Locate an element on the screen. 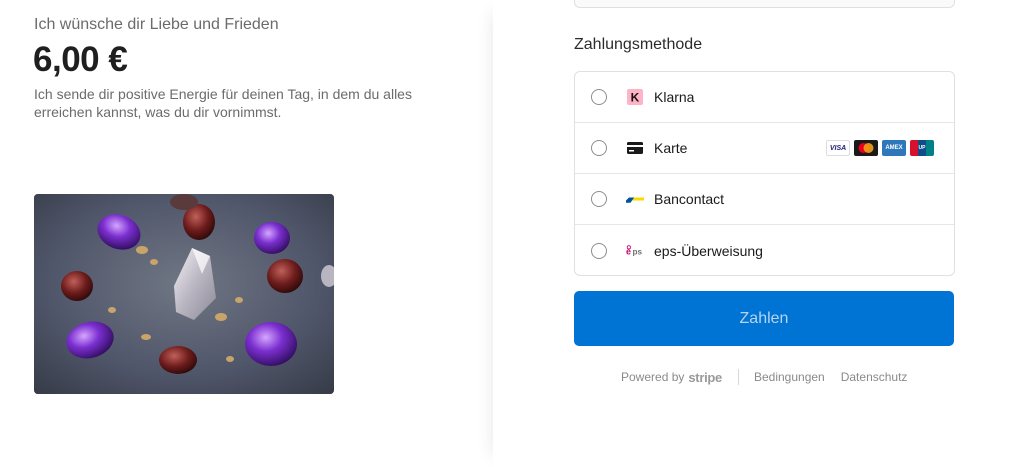 The width and height of the screenshot is (1015, 467). unionpay-icon: UP is located at coordinates (922, 148).